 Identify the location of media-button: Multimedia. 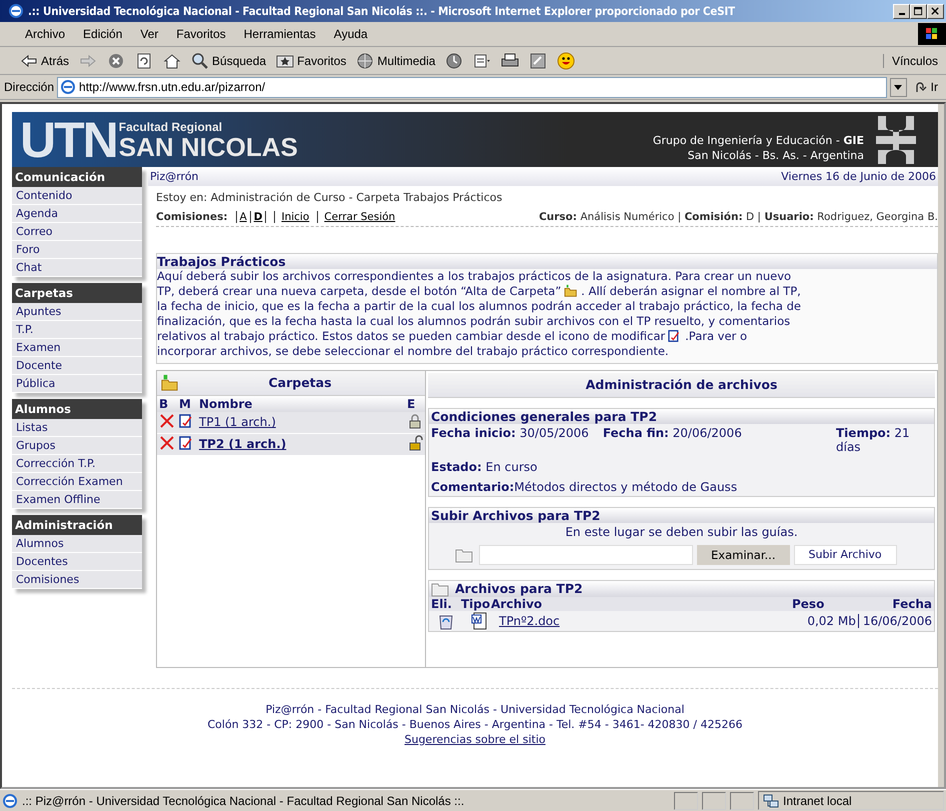
(396, 60).